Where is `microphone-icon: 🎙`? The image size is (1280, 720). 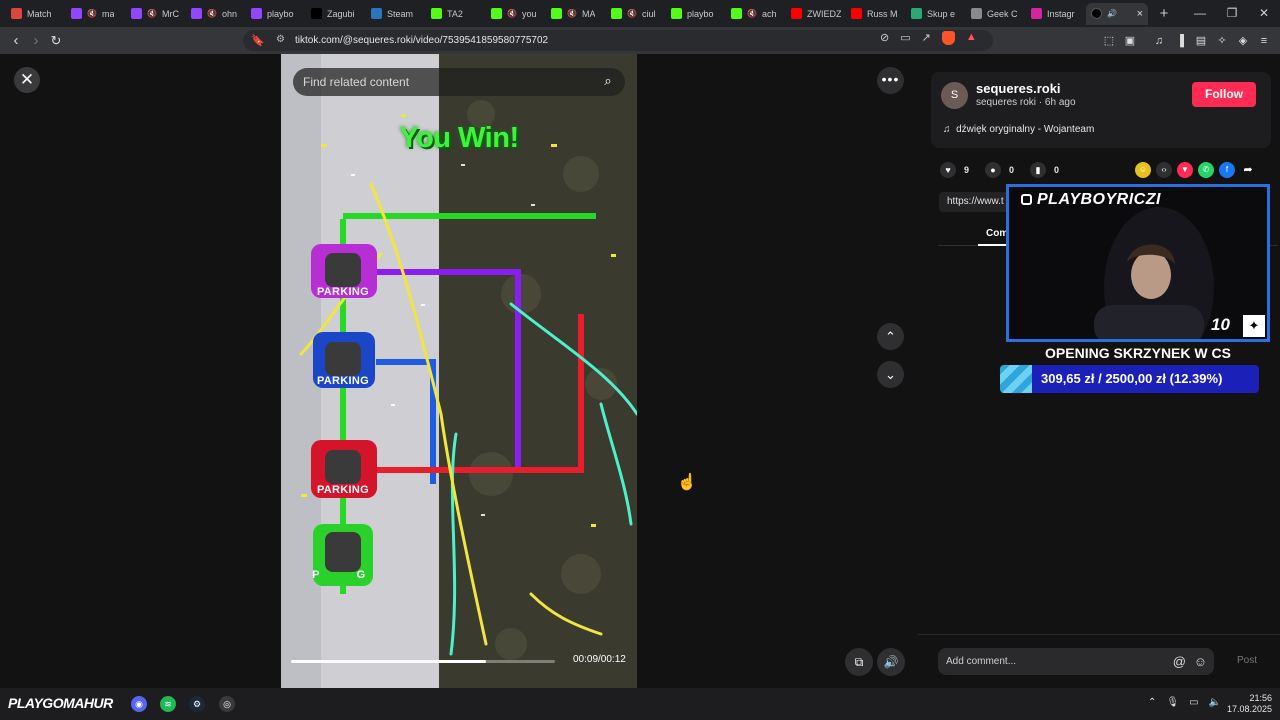 microphone-icon: 🎙 is located at coordinates (1172, 702).